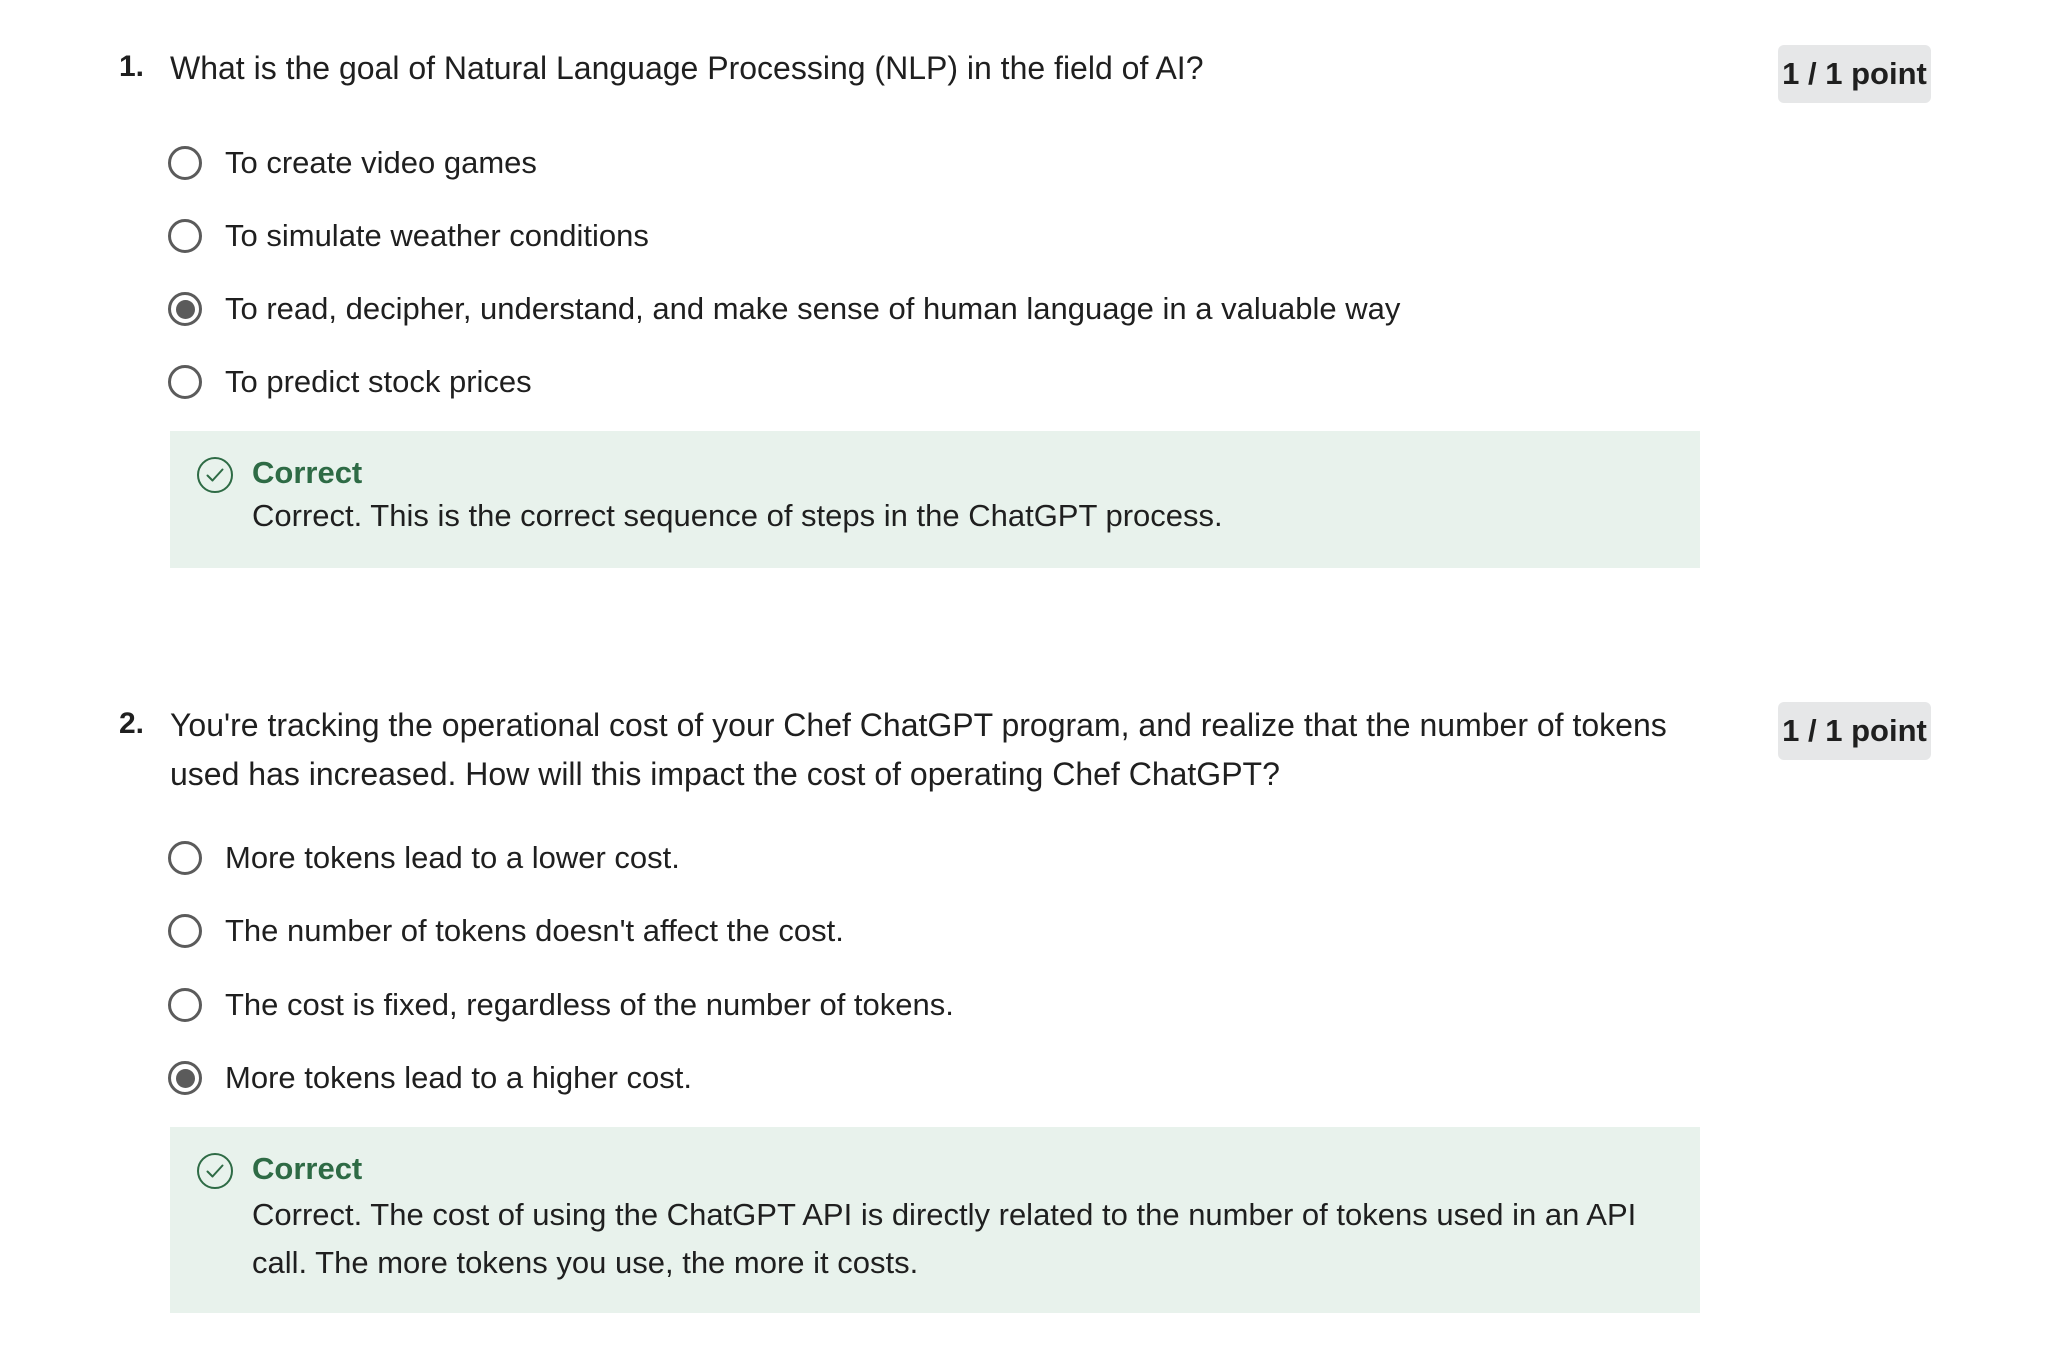  What do you see at coordinates (381, 162) in the screenshot?
I see `option-label: To create video games` at bounding box center [381, 162].